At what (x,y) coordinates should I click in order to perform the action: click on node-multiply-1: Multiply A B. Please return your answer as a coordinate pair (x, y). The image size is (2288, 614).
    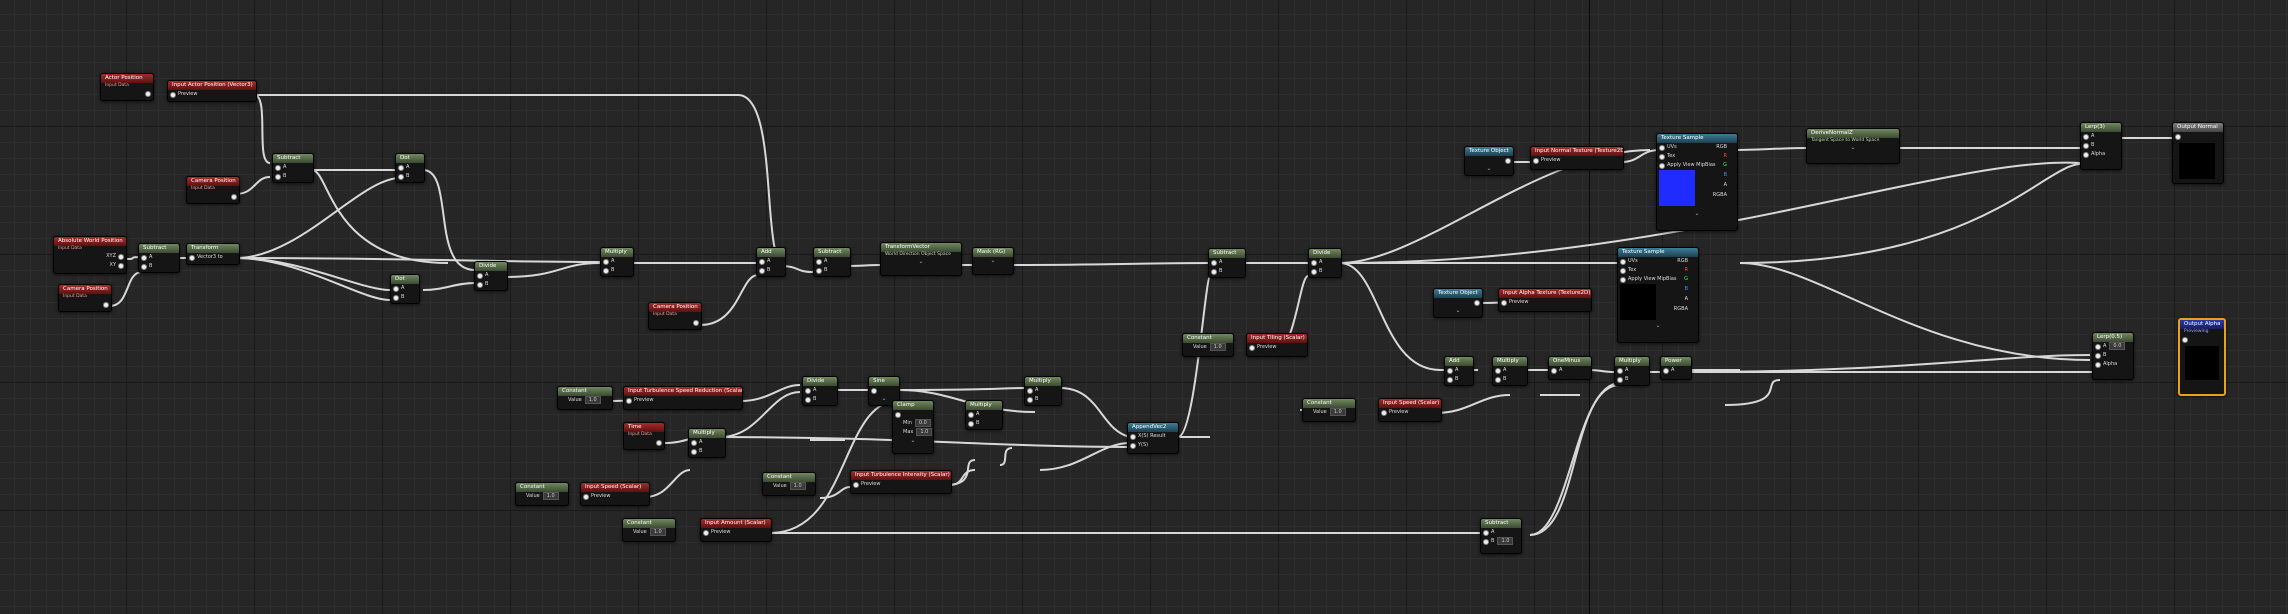
    Looking at the image, I should click on (617, 262).